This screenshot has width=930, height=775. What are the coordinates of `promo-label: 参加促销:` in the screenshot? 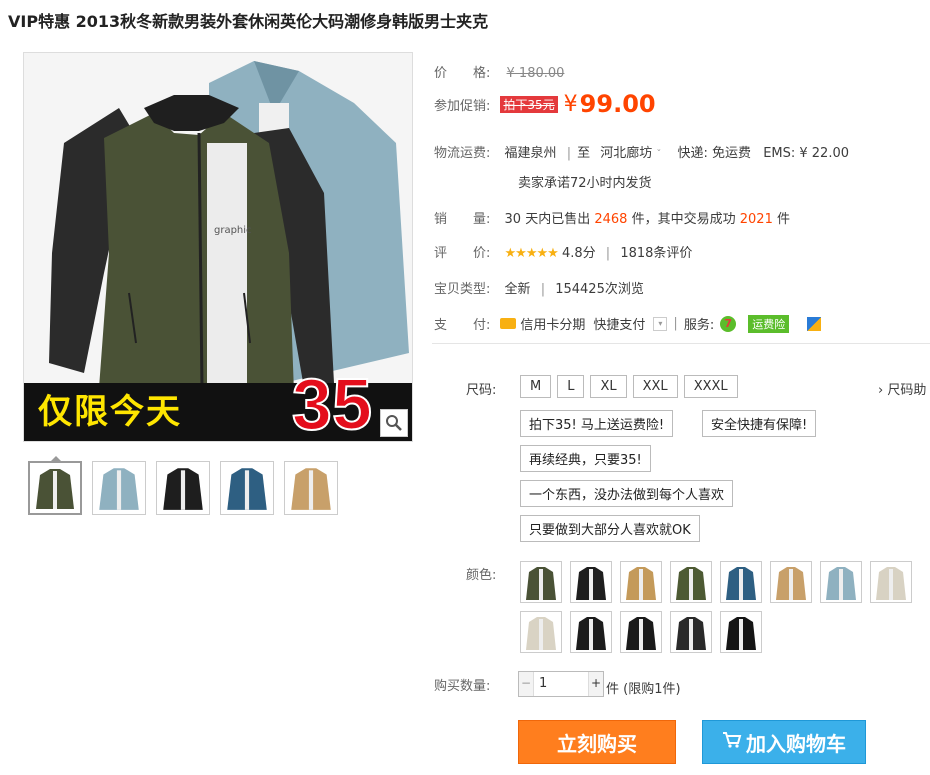 It's located at (462, 106).